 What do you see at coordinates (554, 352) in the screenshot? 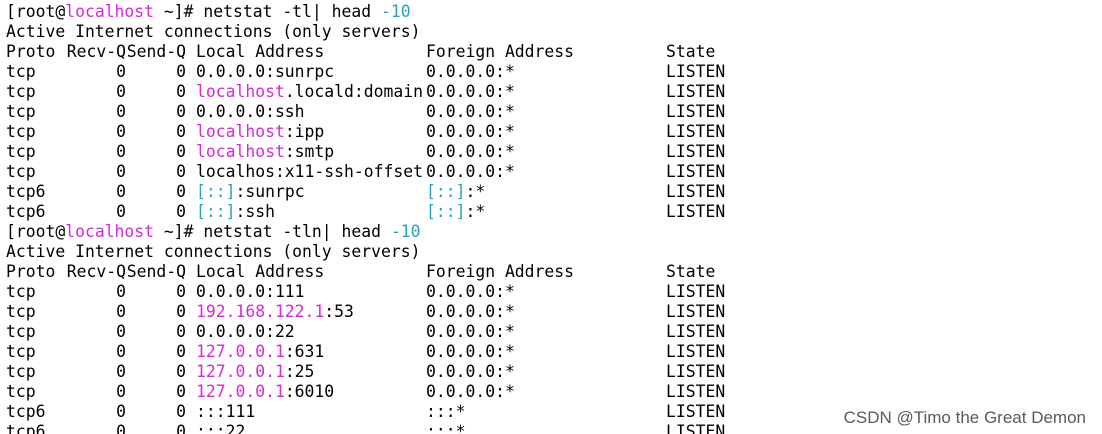
I see `table-row: tcp 0 0 127.0.0.1:631 0.0.0.0:* LISTEN` at bounding box center [554, 352].